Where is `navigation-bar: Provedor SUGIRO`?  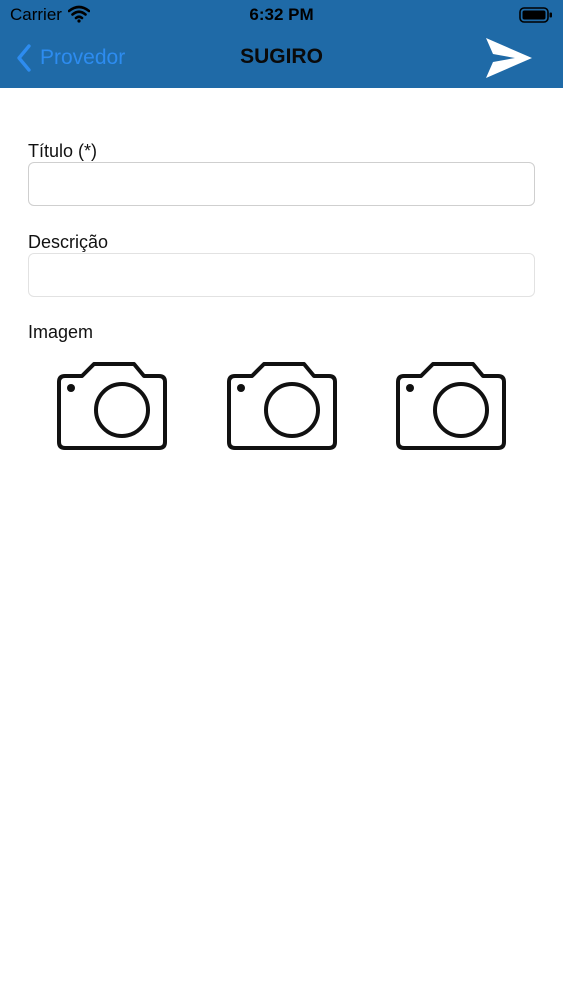
navigation-bar: Provedor SUGIRO is located at coordinates (281, 59).